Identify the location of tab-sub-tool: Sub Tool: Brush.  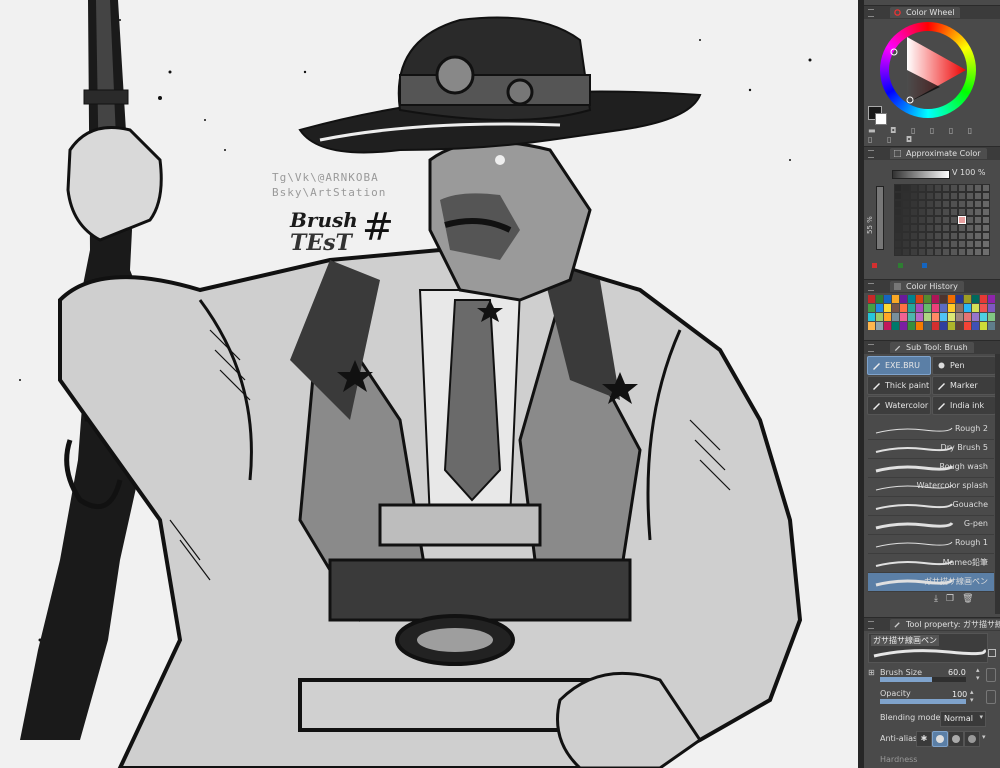
(932, 347).